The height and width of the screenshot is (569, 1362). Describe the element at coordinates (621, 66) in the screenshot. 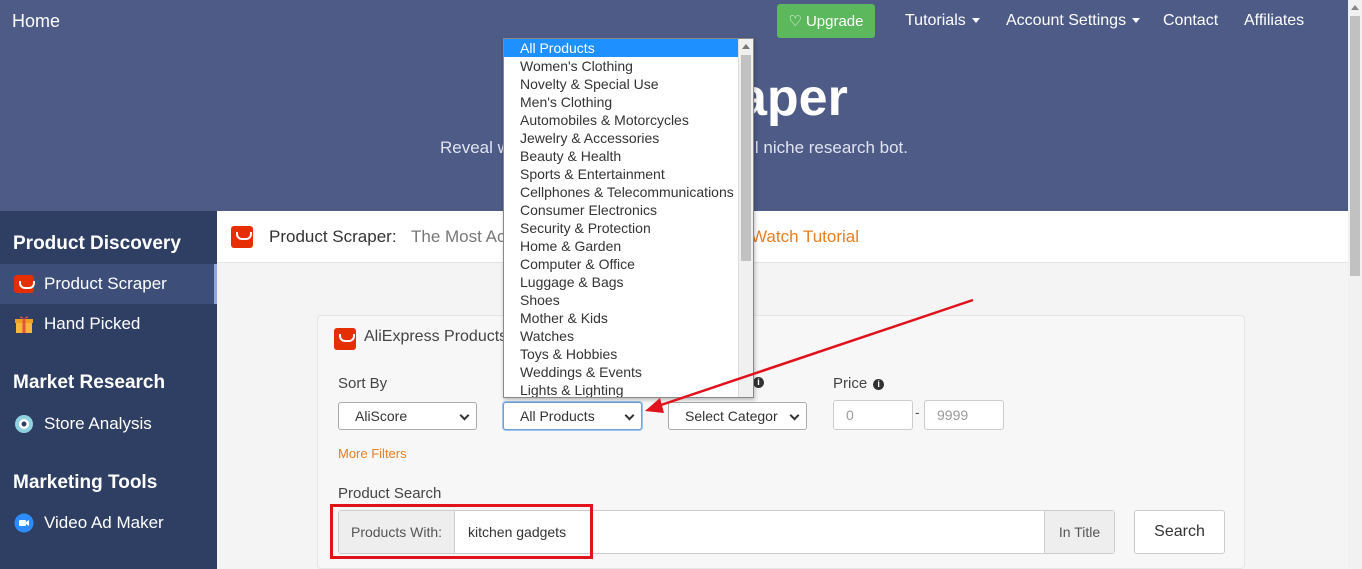

I see `category-option: Women's Clothing` at that location.